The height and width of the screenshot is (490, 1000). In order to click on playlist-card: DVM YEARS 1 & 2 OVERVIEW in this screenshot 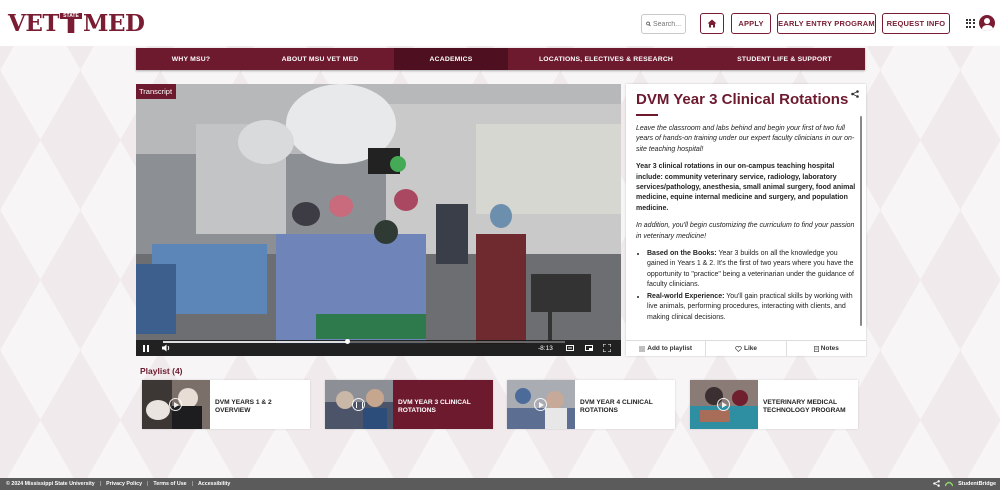, I will do `click(226, 404)`.